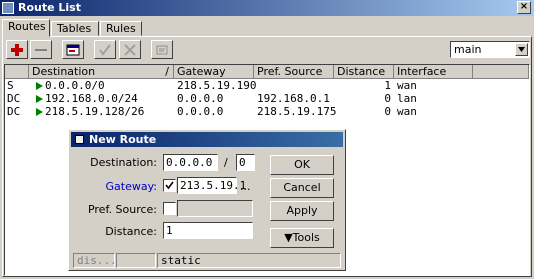  What do you see at coordinates (297, 111) in the screenshot?
I see `row-pref-source: 218.5.19.175` at bounding box center [297, 111].